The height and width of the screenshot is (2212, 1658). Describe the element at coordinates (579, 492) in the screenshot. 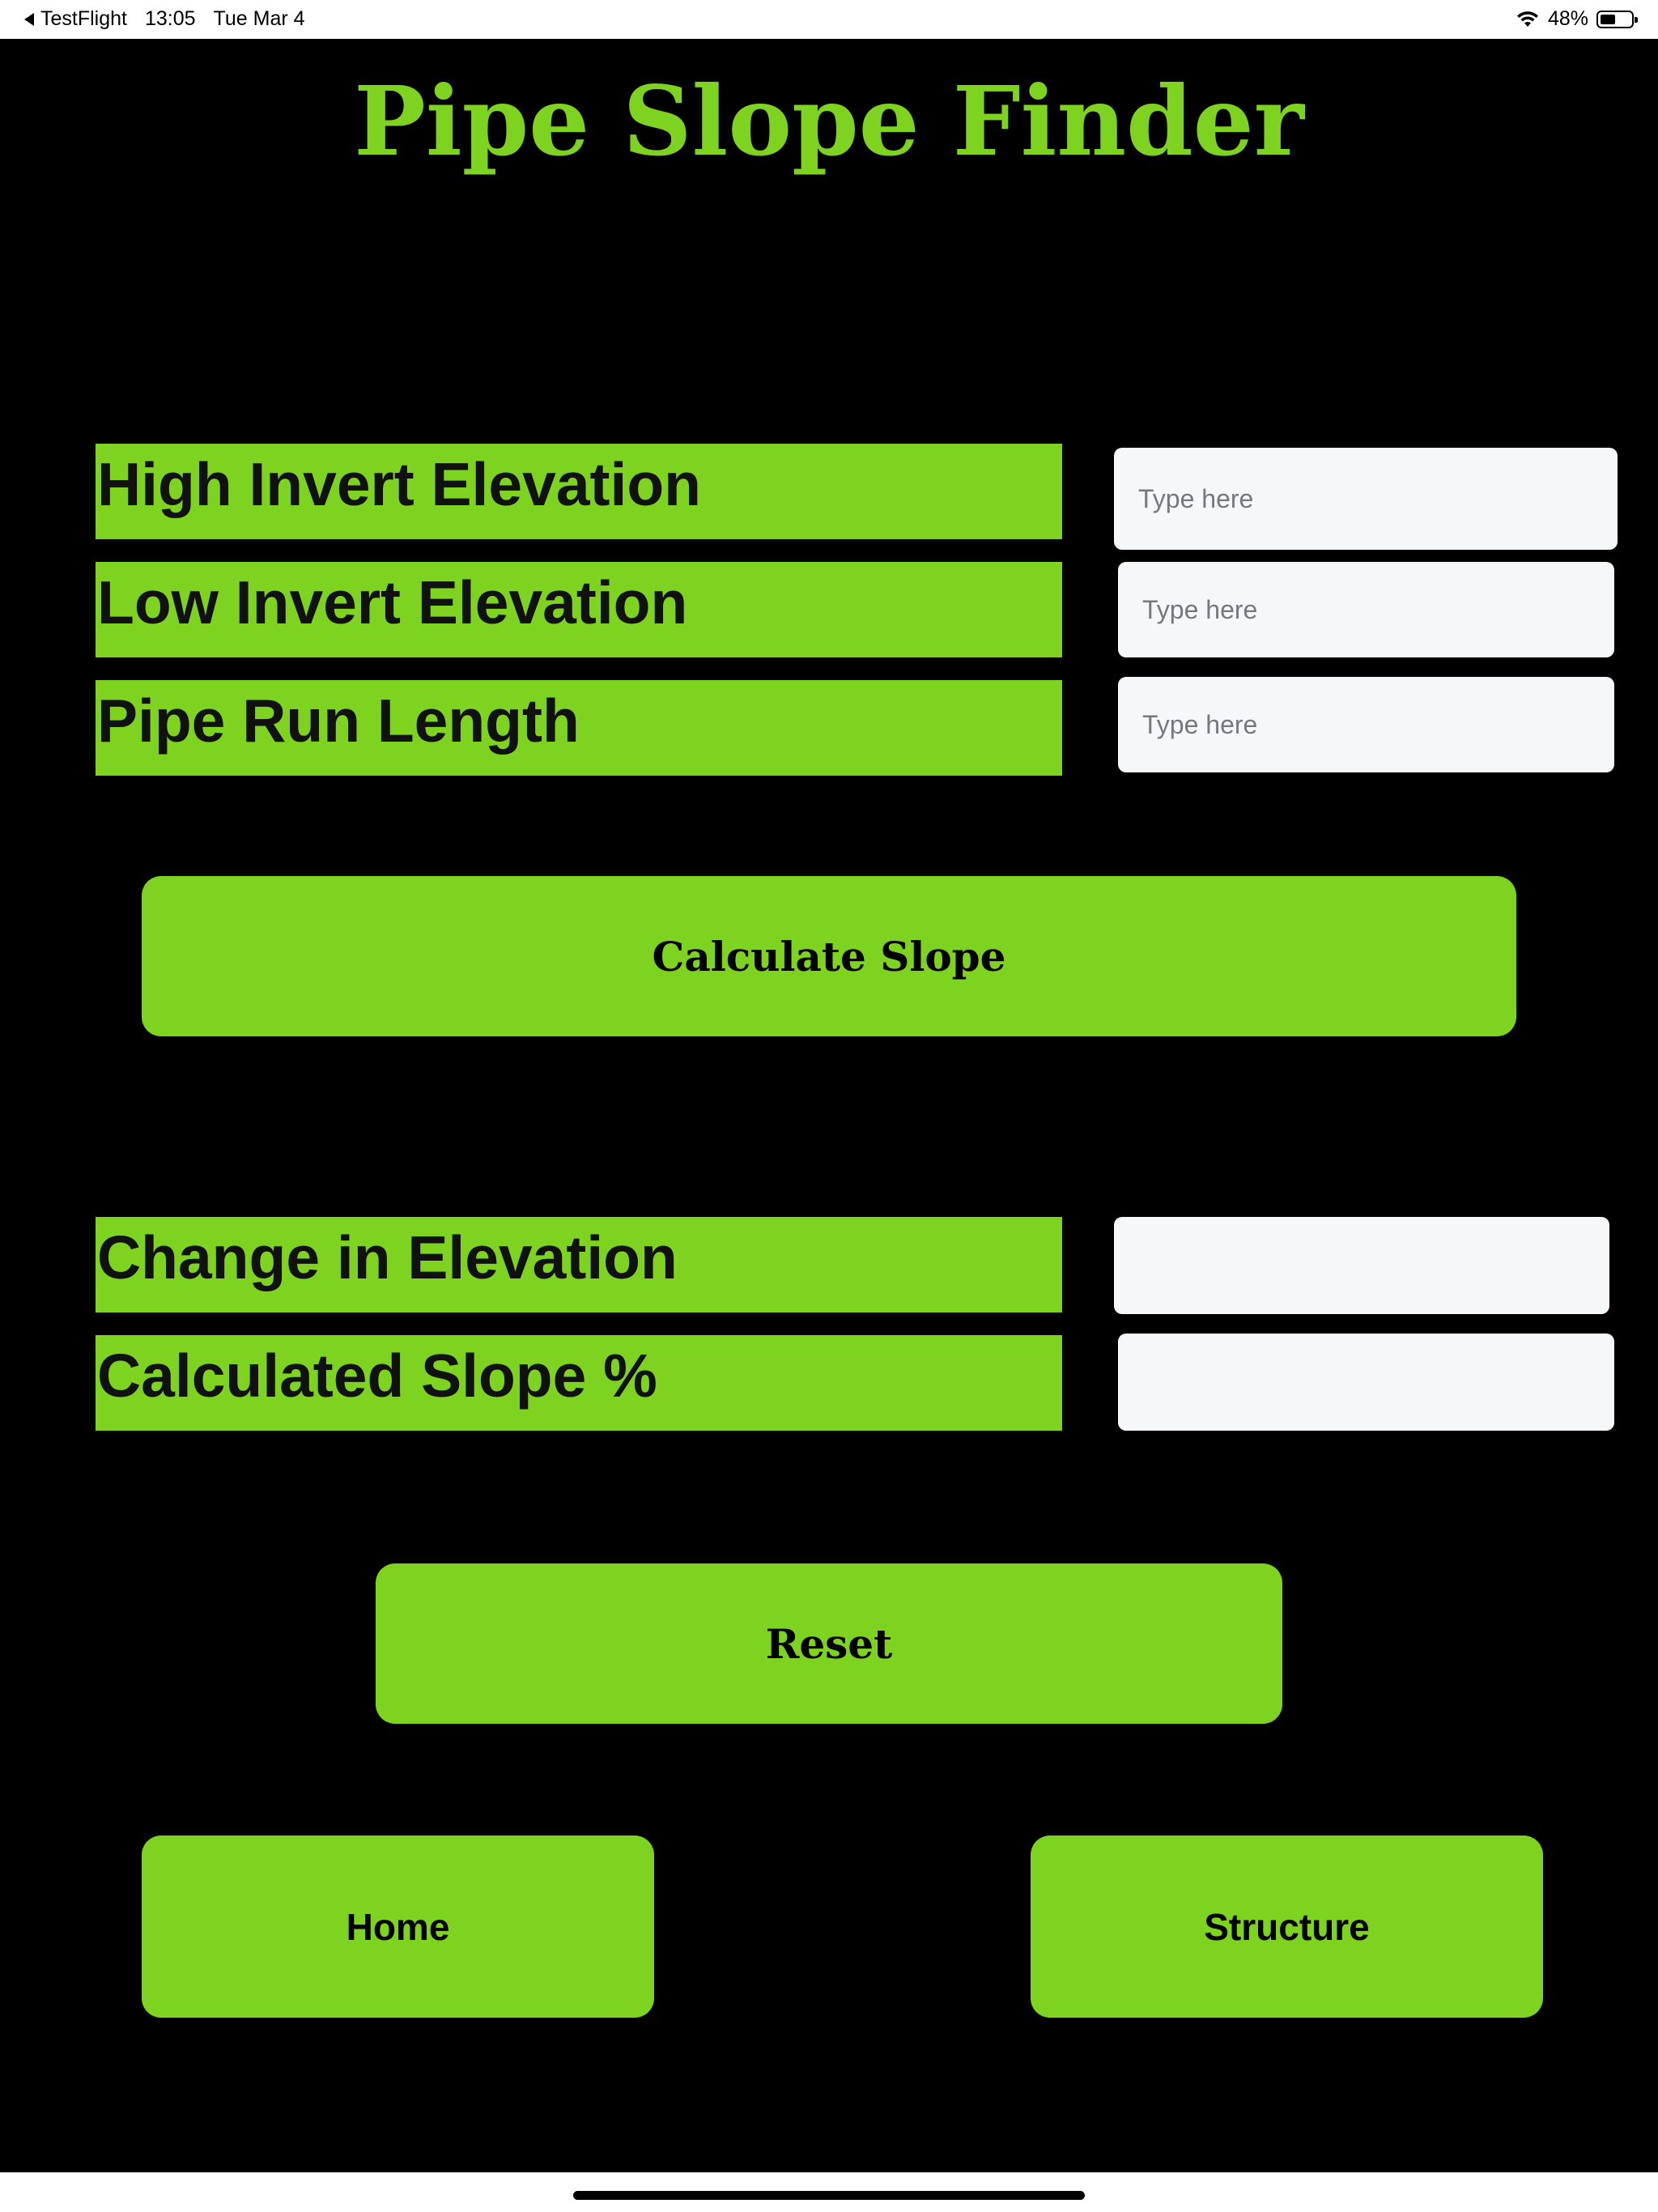

I see `high-invert-label: High Invert Elevation` at that location.